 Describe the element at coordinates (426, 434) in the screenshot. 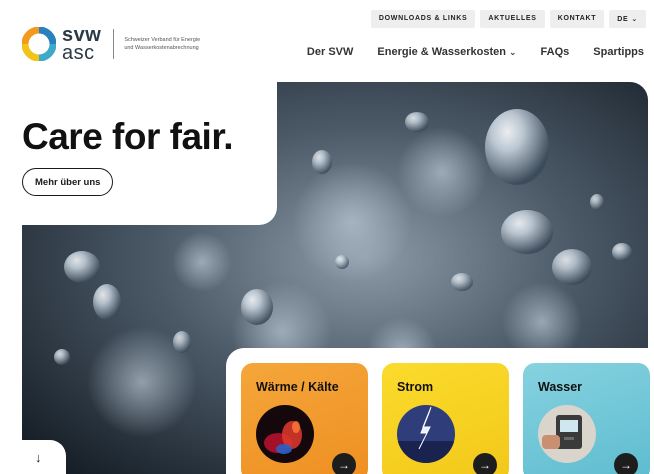

I see `lightning-image` at that location.